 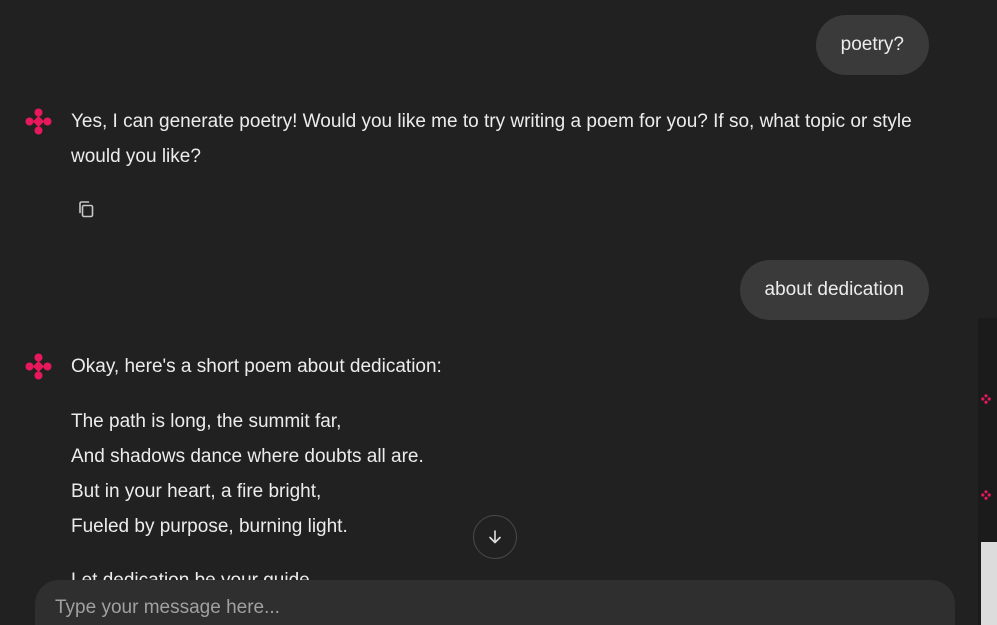 I want to click on copy-icon, so click(x=86, y=209).